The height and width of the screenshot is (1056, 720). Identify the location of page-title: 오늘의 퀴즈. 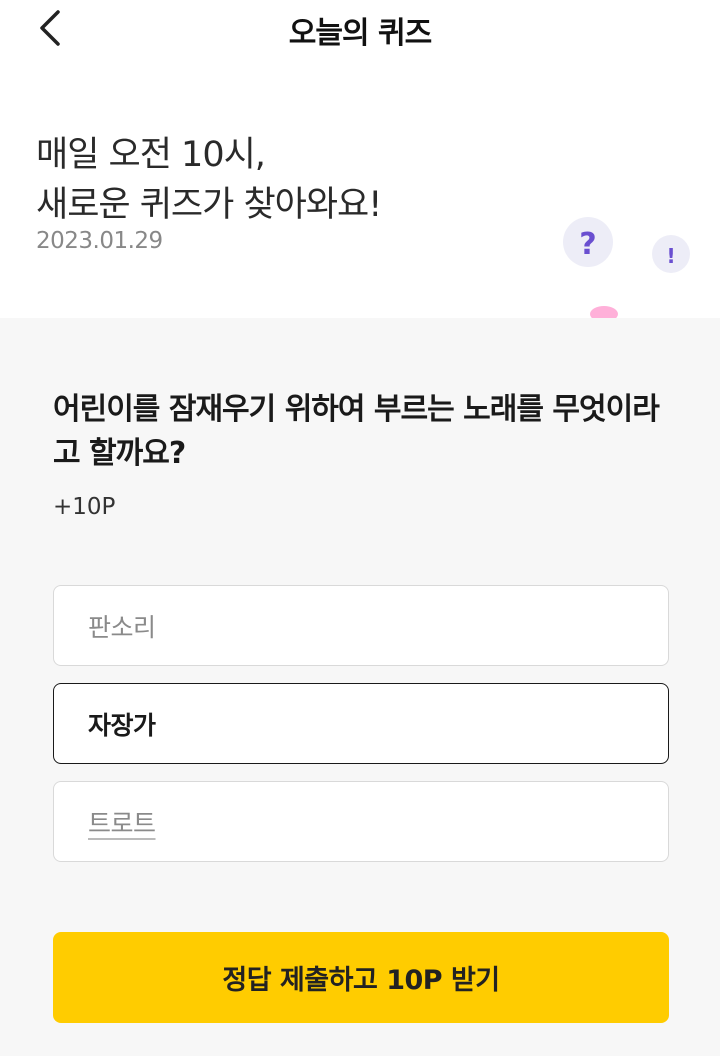
(360, 33).